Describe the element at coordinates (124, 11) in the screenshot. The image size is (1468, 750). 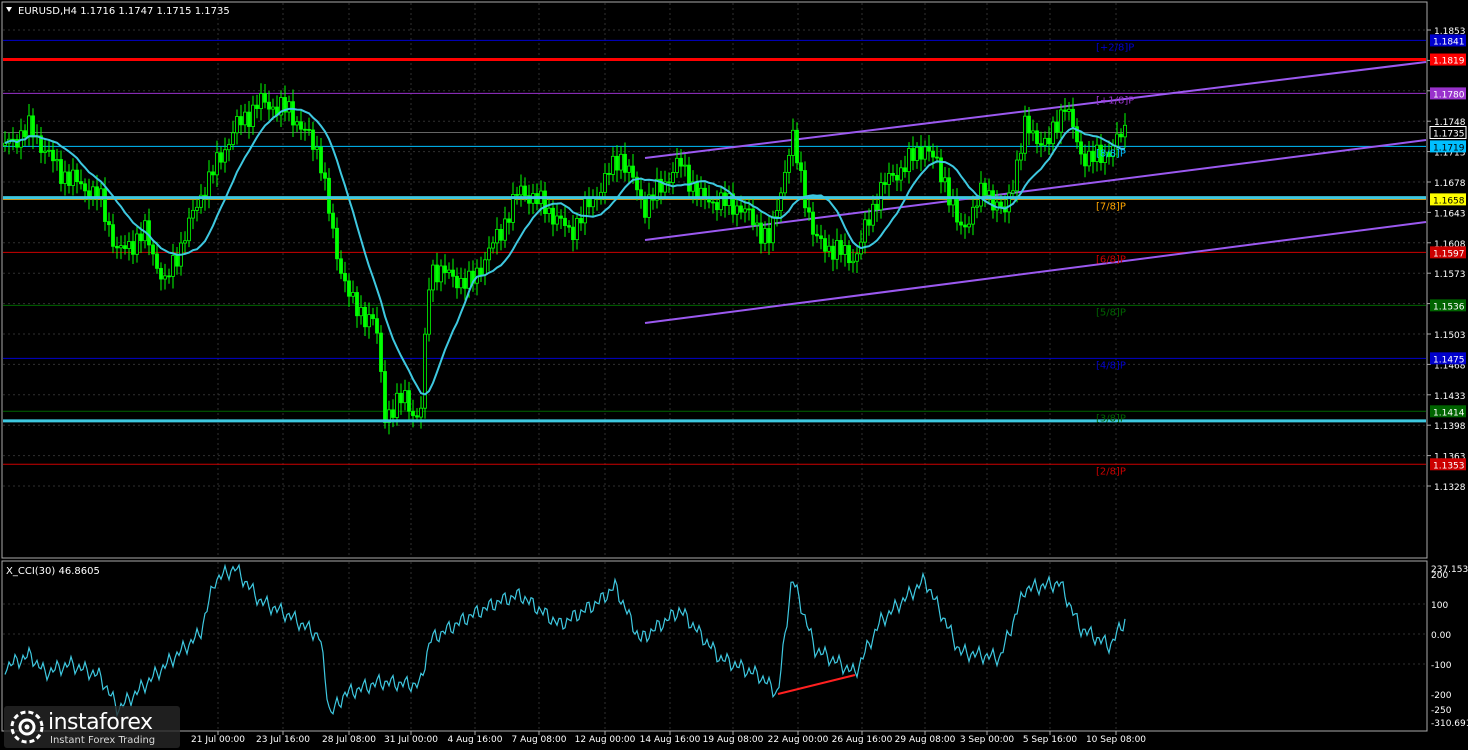
I see `chart-title: EURUSD,H4 1.1716 1.1747 1.1715 1.1735` at that location.